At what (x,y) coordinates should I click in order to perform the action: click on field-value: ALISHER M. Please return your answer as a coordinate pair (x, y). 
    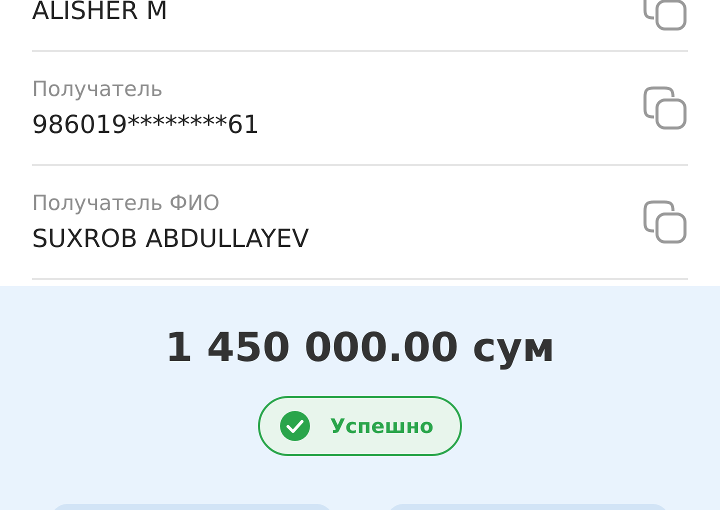
    Looking at the image, I should click on (100, 12).